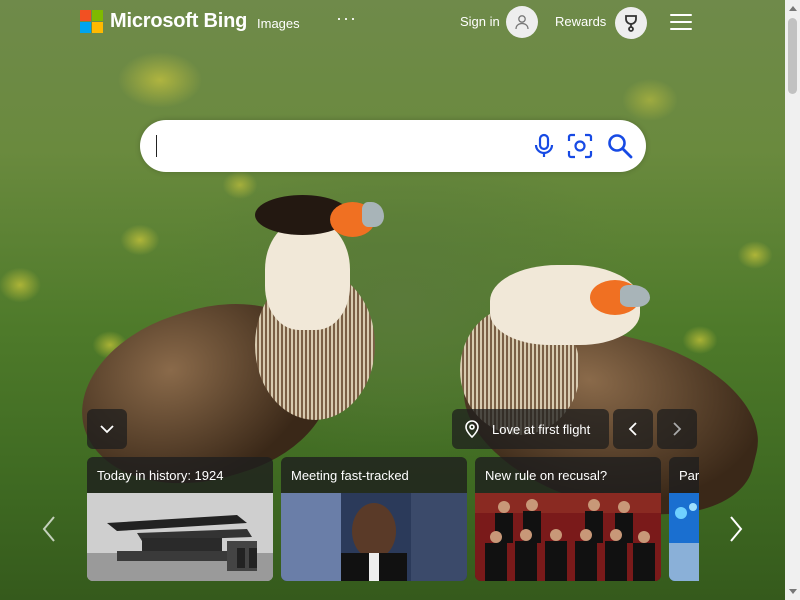  I want to click on visual-search-icon, so click(580, 146).